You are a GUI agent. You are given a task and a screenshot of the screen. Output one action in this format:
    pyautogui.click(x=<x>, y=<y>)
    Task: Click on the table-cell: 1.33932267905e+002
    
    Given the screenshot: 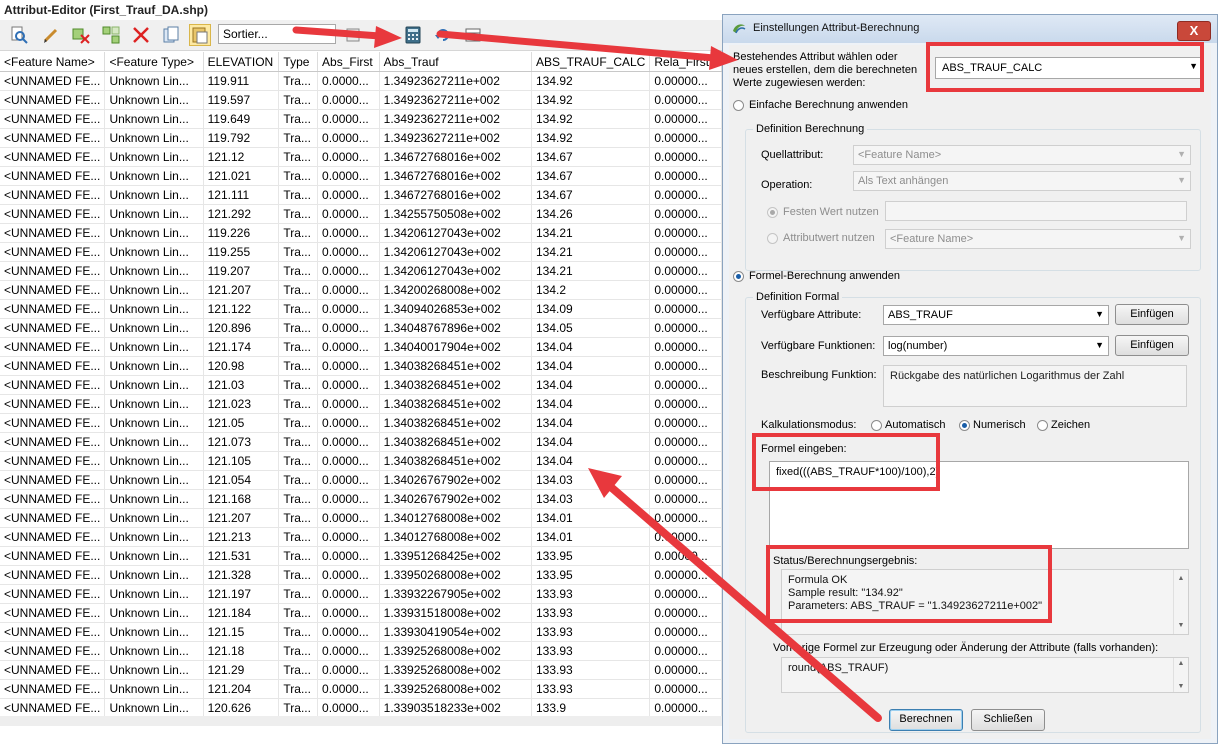 What is the action you would take?
    pyautogui.click(x=455, y=594)
    